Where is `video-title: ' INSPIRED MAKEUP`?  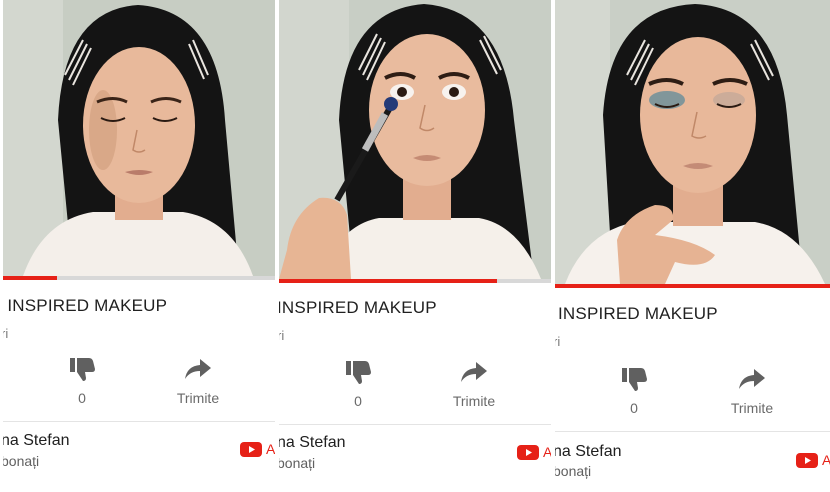
video-title: ' INSPIRED MAKEUP is located at coordinates (85, 305).